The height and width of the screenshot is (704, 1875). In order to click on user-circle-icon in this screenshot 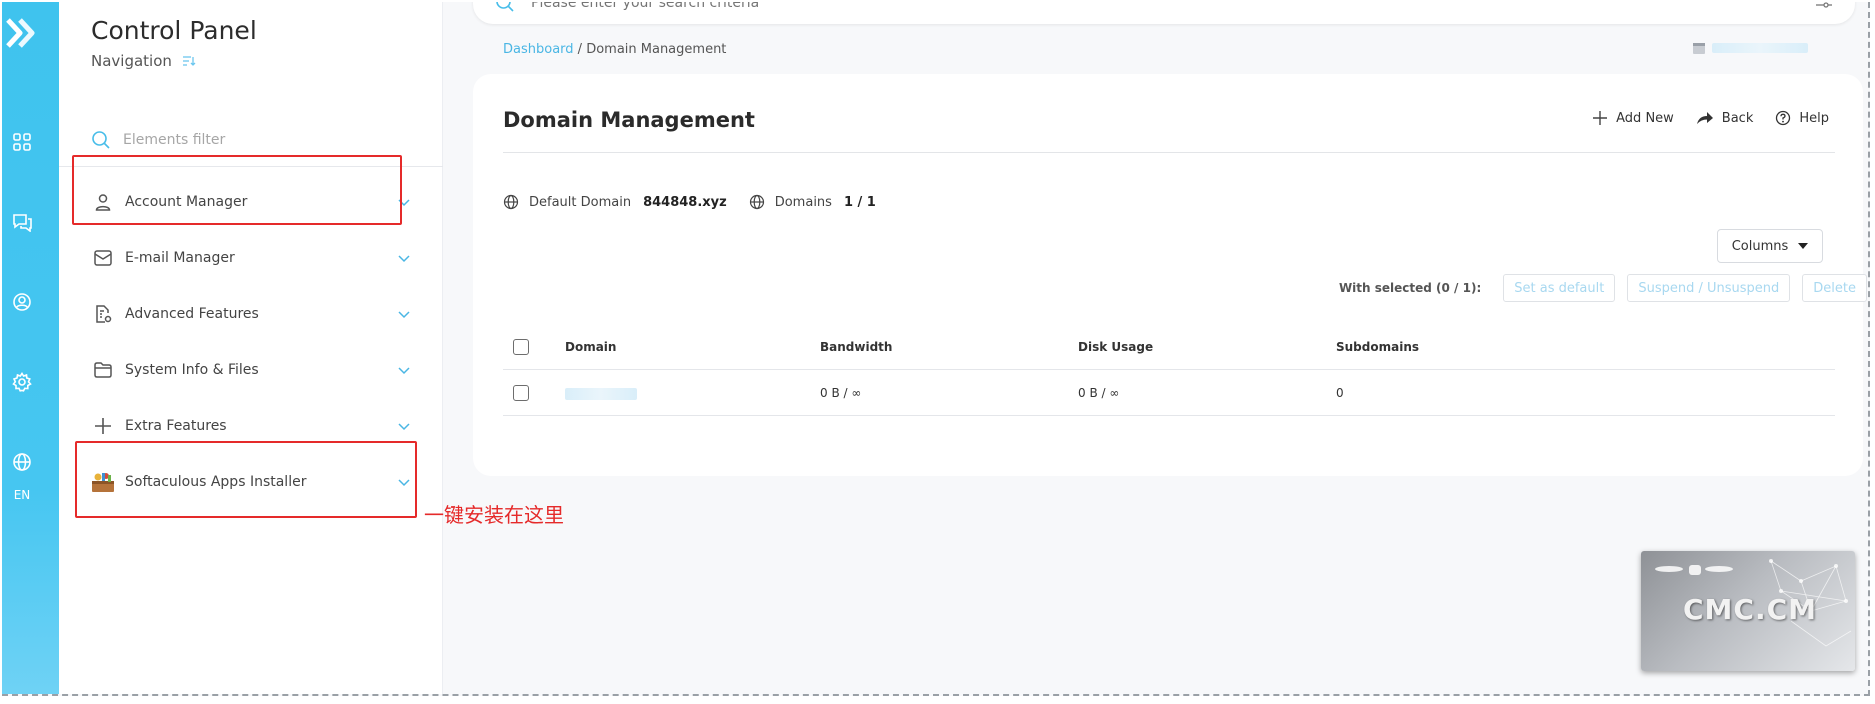, I will do `click(22, 302)`.